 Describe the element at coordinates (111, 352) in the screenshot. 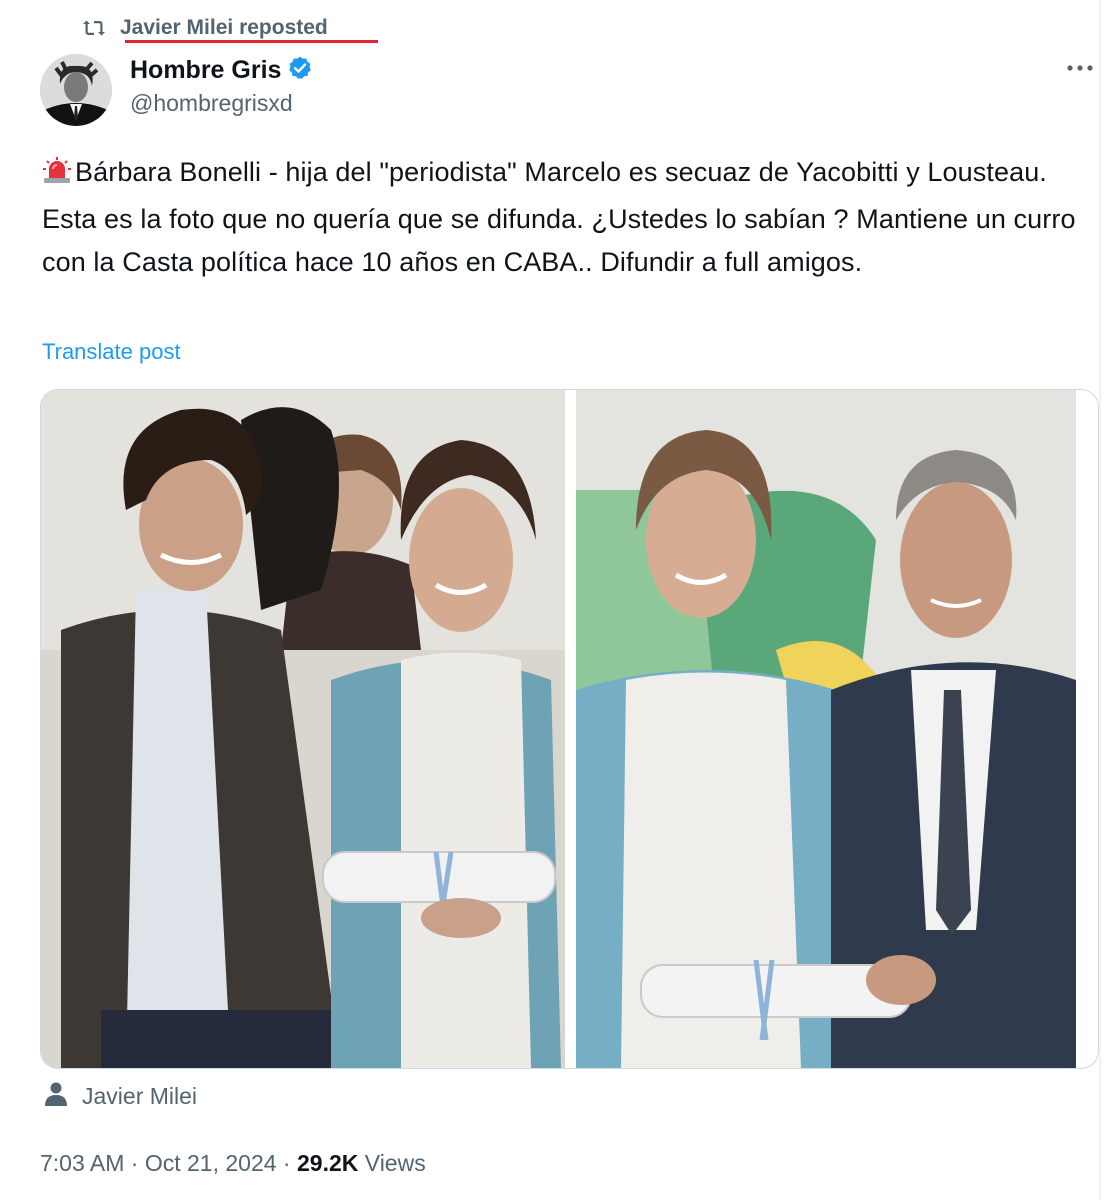

I see `translate-post-link: Translate post` at that location.